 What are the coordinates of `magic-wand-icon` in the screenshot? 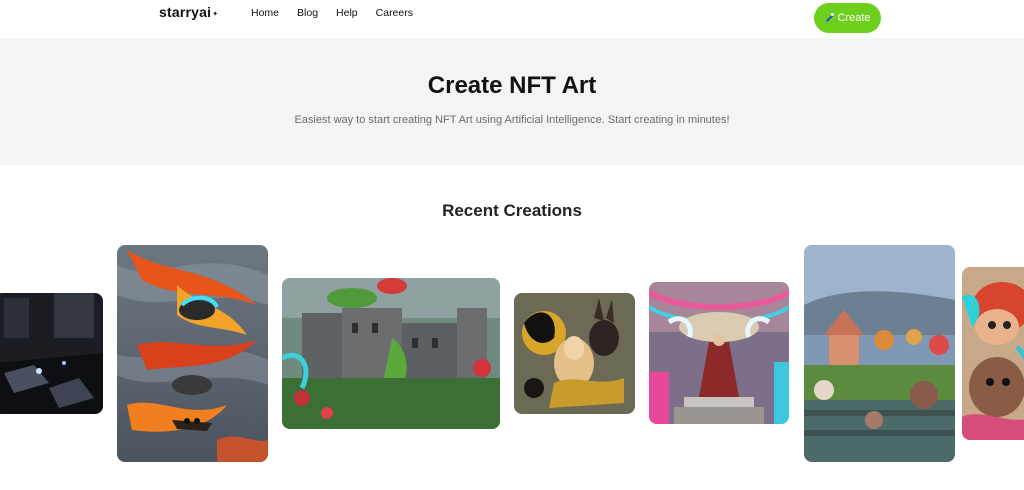 It's located at (829, 18).